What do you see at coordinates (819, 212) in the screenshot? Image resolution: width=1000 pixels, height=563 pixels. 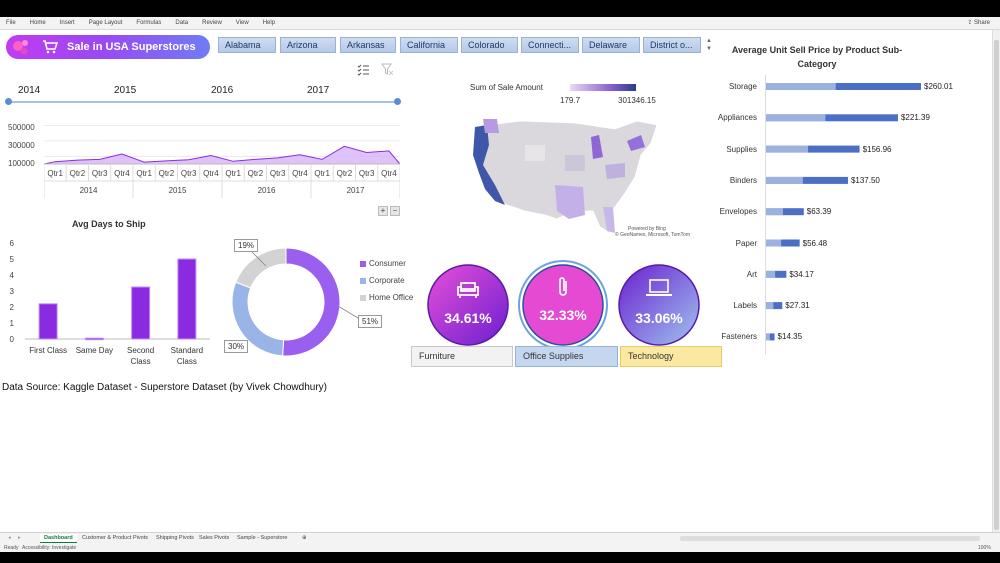 I see `price-value-label: $63.39` at bounding box center [819, 212].